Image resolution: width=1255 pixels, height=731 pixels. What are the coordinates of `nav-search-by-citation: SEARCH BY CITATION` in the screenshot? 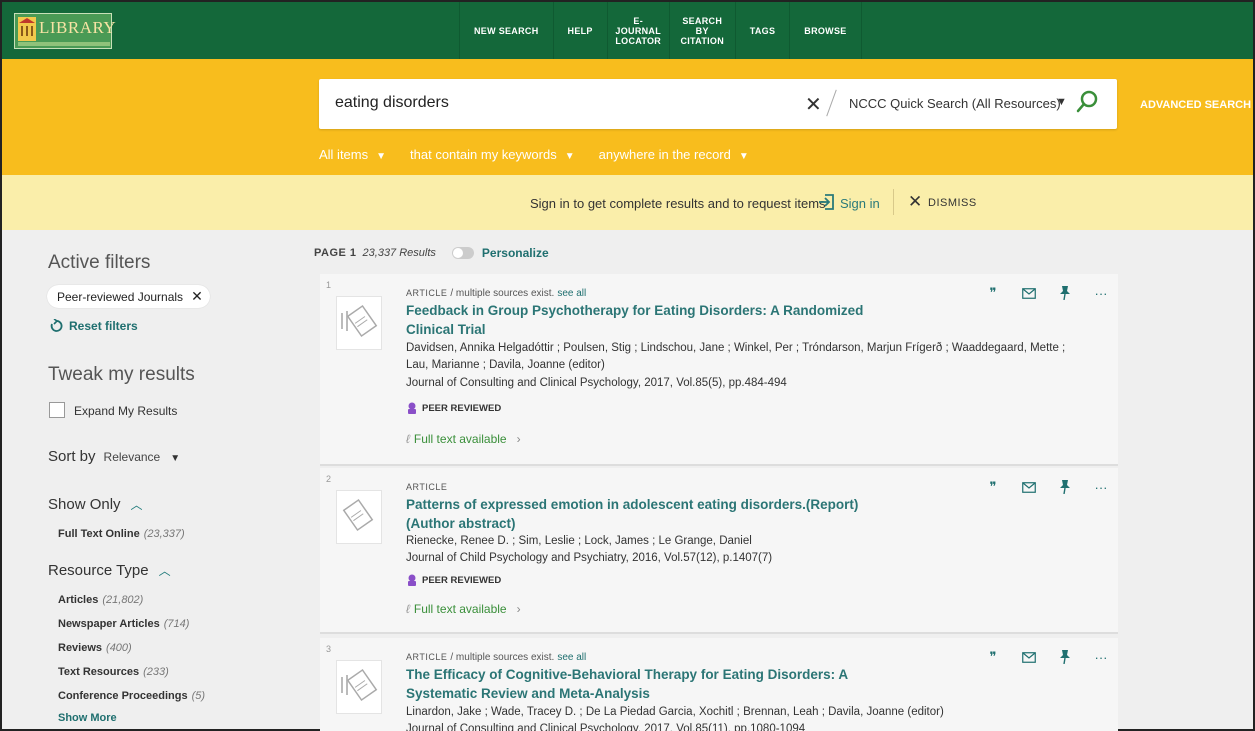 It's located at (703, 30).